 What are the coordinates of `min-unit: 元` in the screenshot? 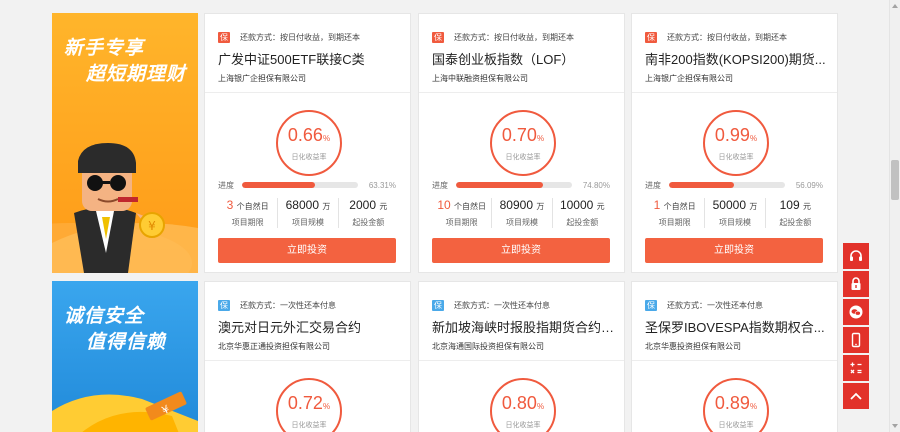 It's located at (383, 206).